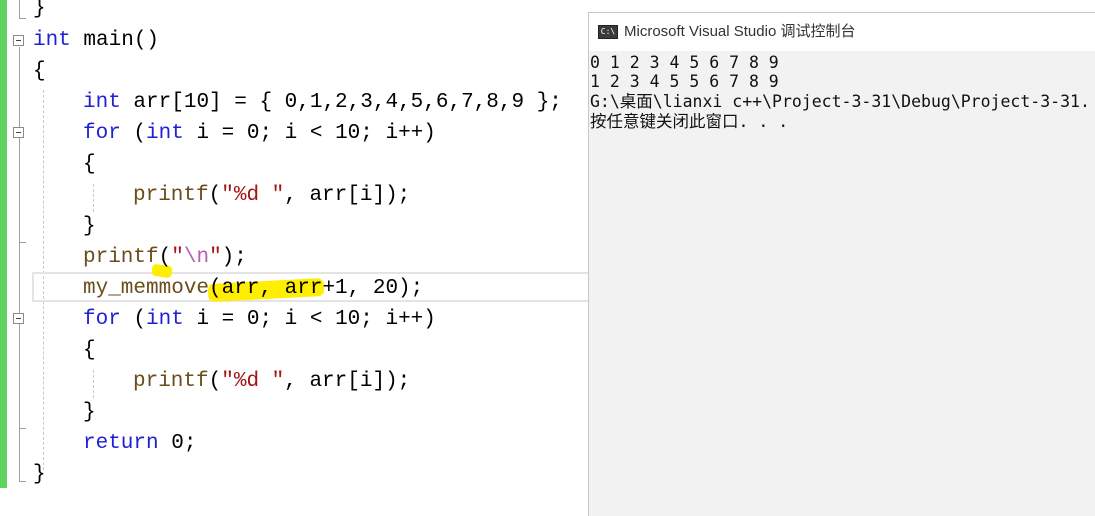  What do you see at coordinates (3, 244) in the screenshot?
I see `change-tracking-bar` at bounding box center [3, 244].